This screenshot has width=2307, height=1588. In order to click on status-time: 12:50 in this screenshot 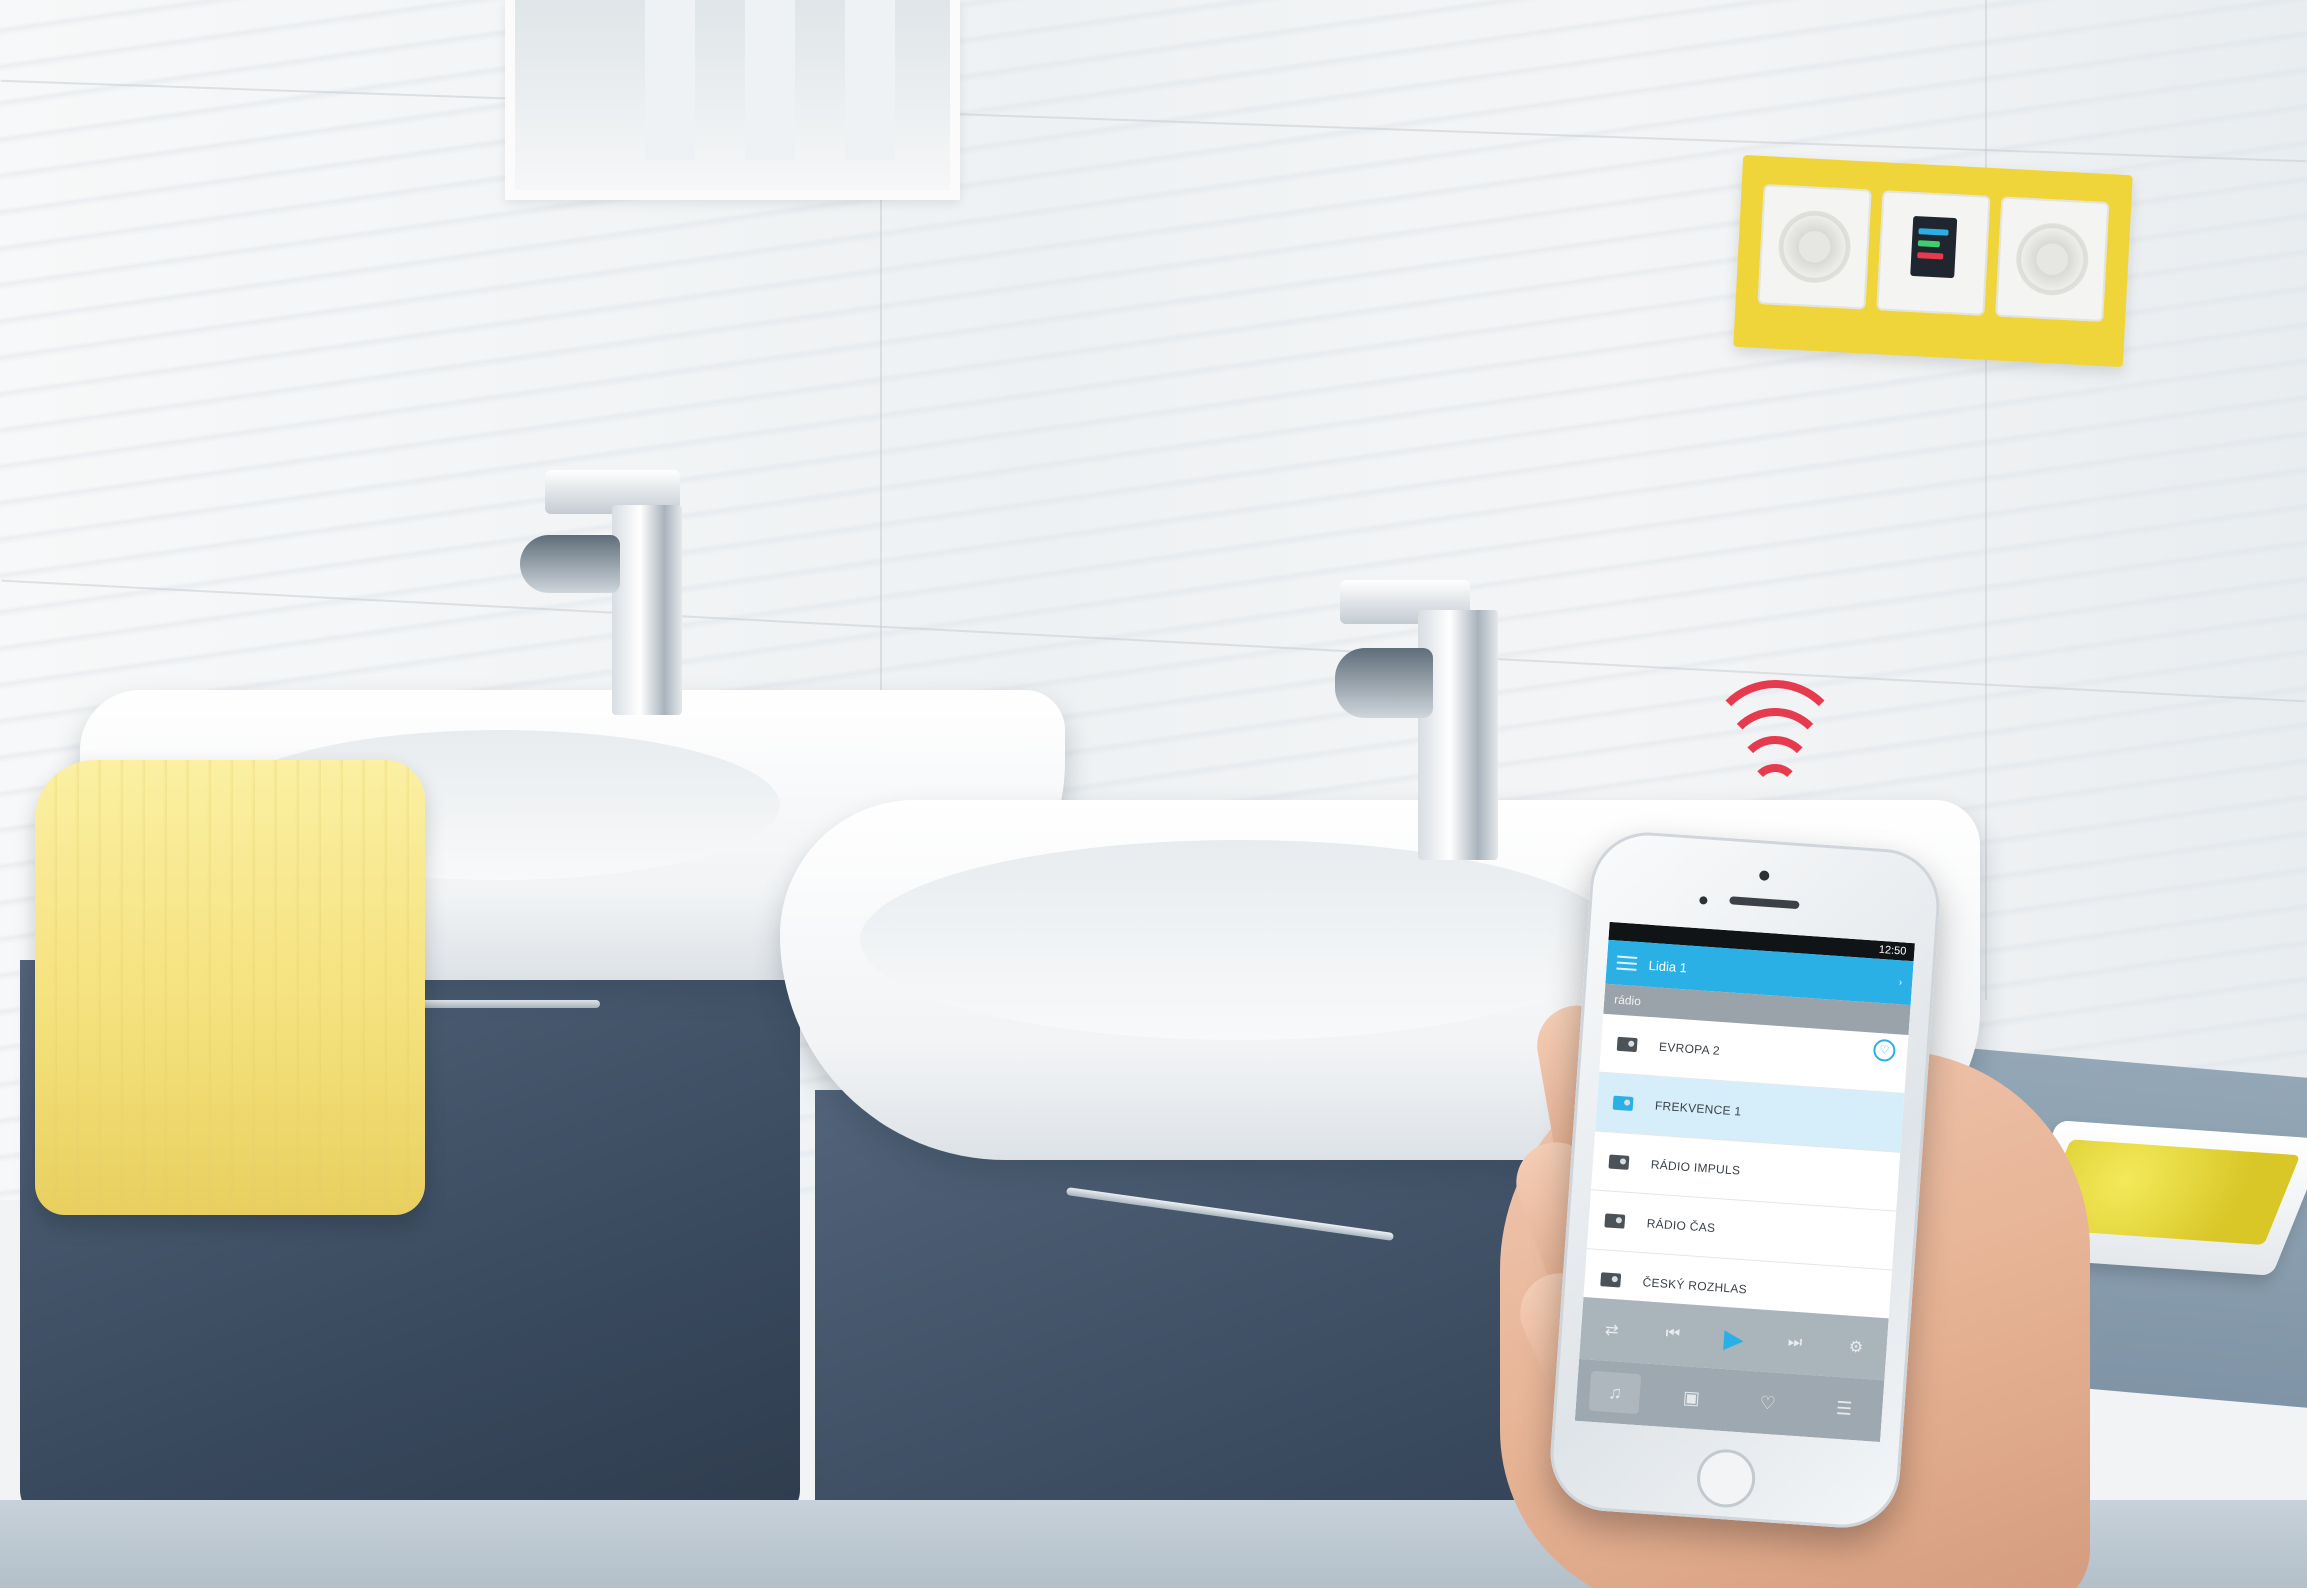, I will do `click(1892, 950)`.